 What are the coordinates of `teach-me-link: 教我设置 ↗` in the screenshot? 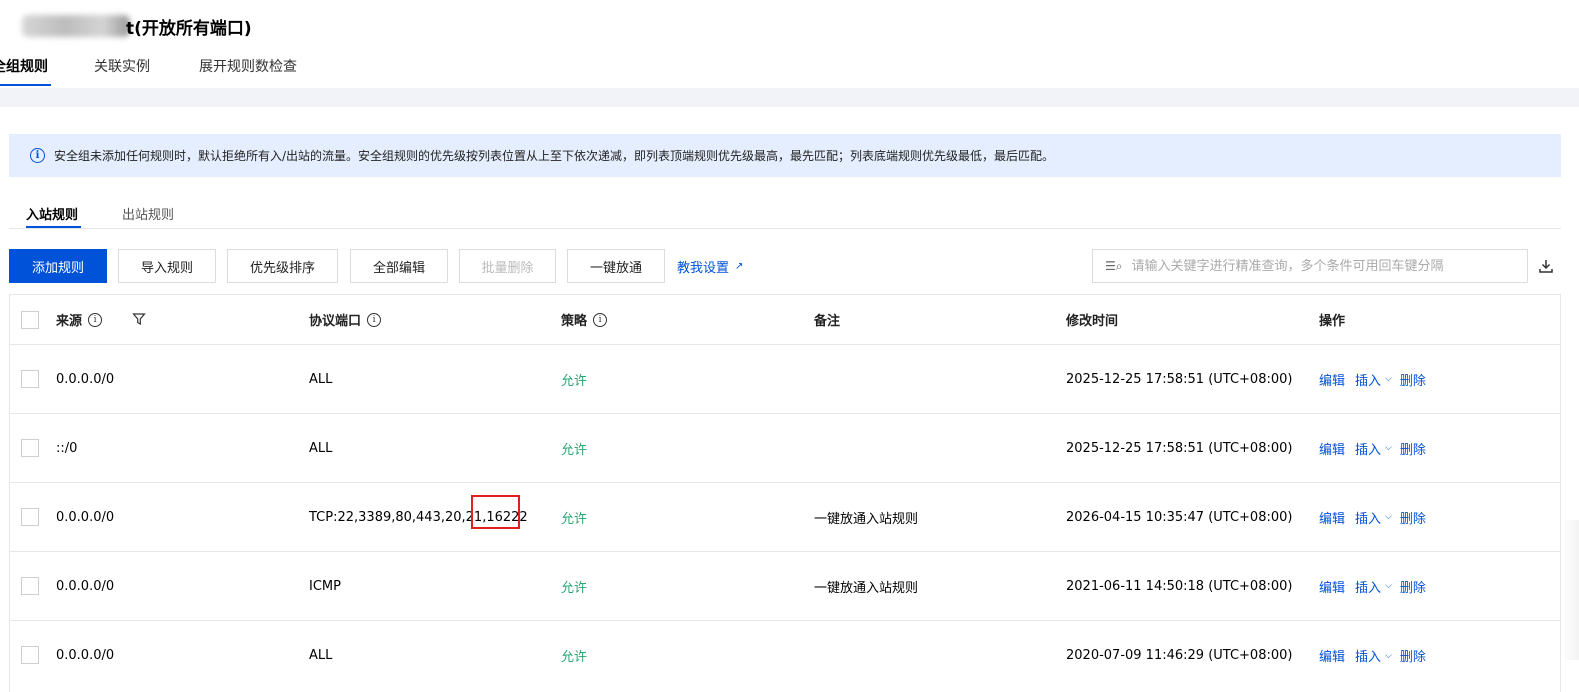 It's located at (710, 266).